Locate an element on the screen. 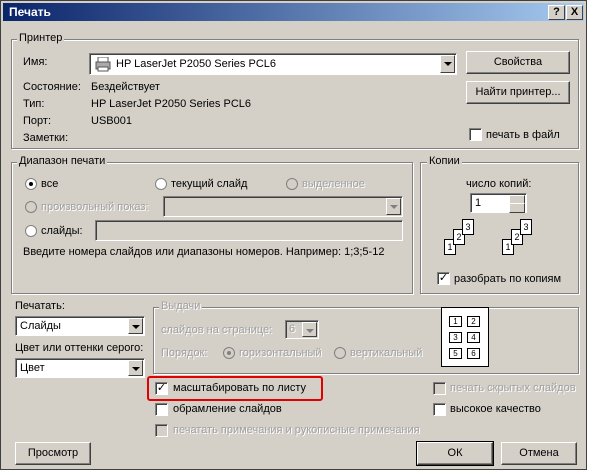 This screenshot has width=600, height=475. high-quality-label: высокое качество is located at coordinates (495, 409).